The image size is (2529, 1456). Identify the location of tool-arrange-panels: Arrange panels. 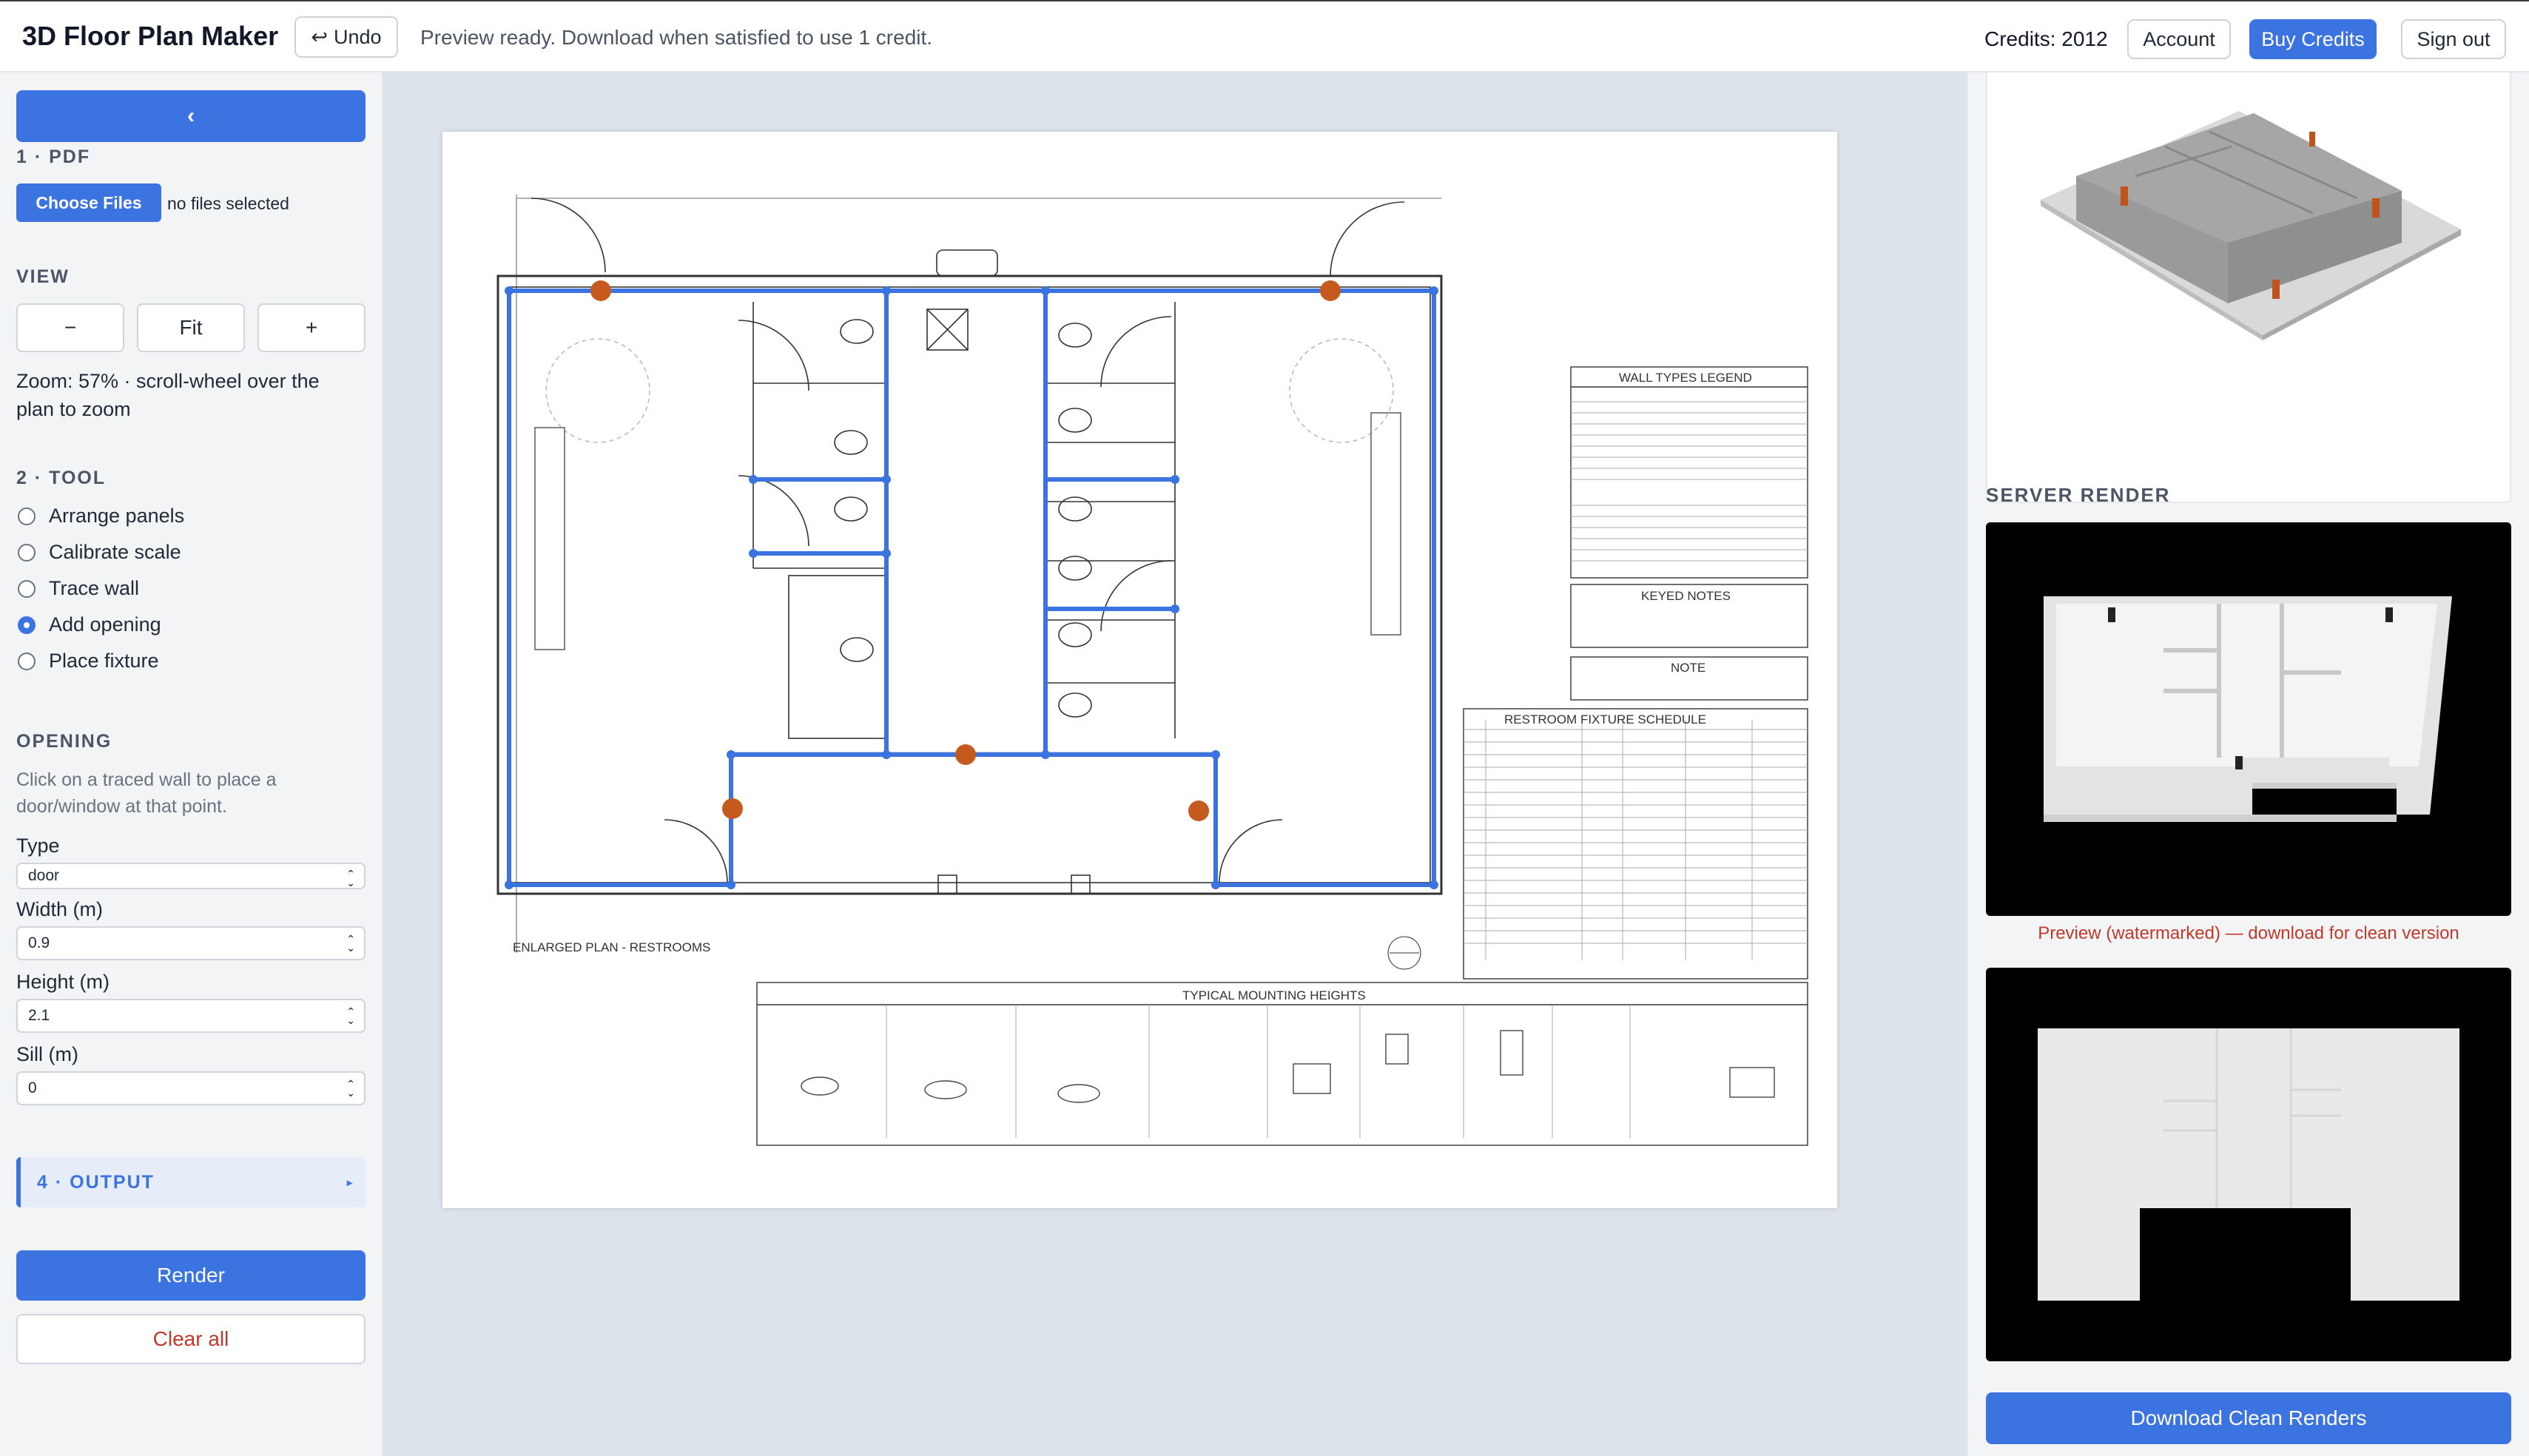
(101, 517).